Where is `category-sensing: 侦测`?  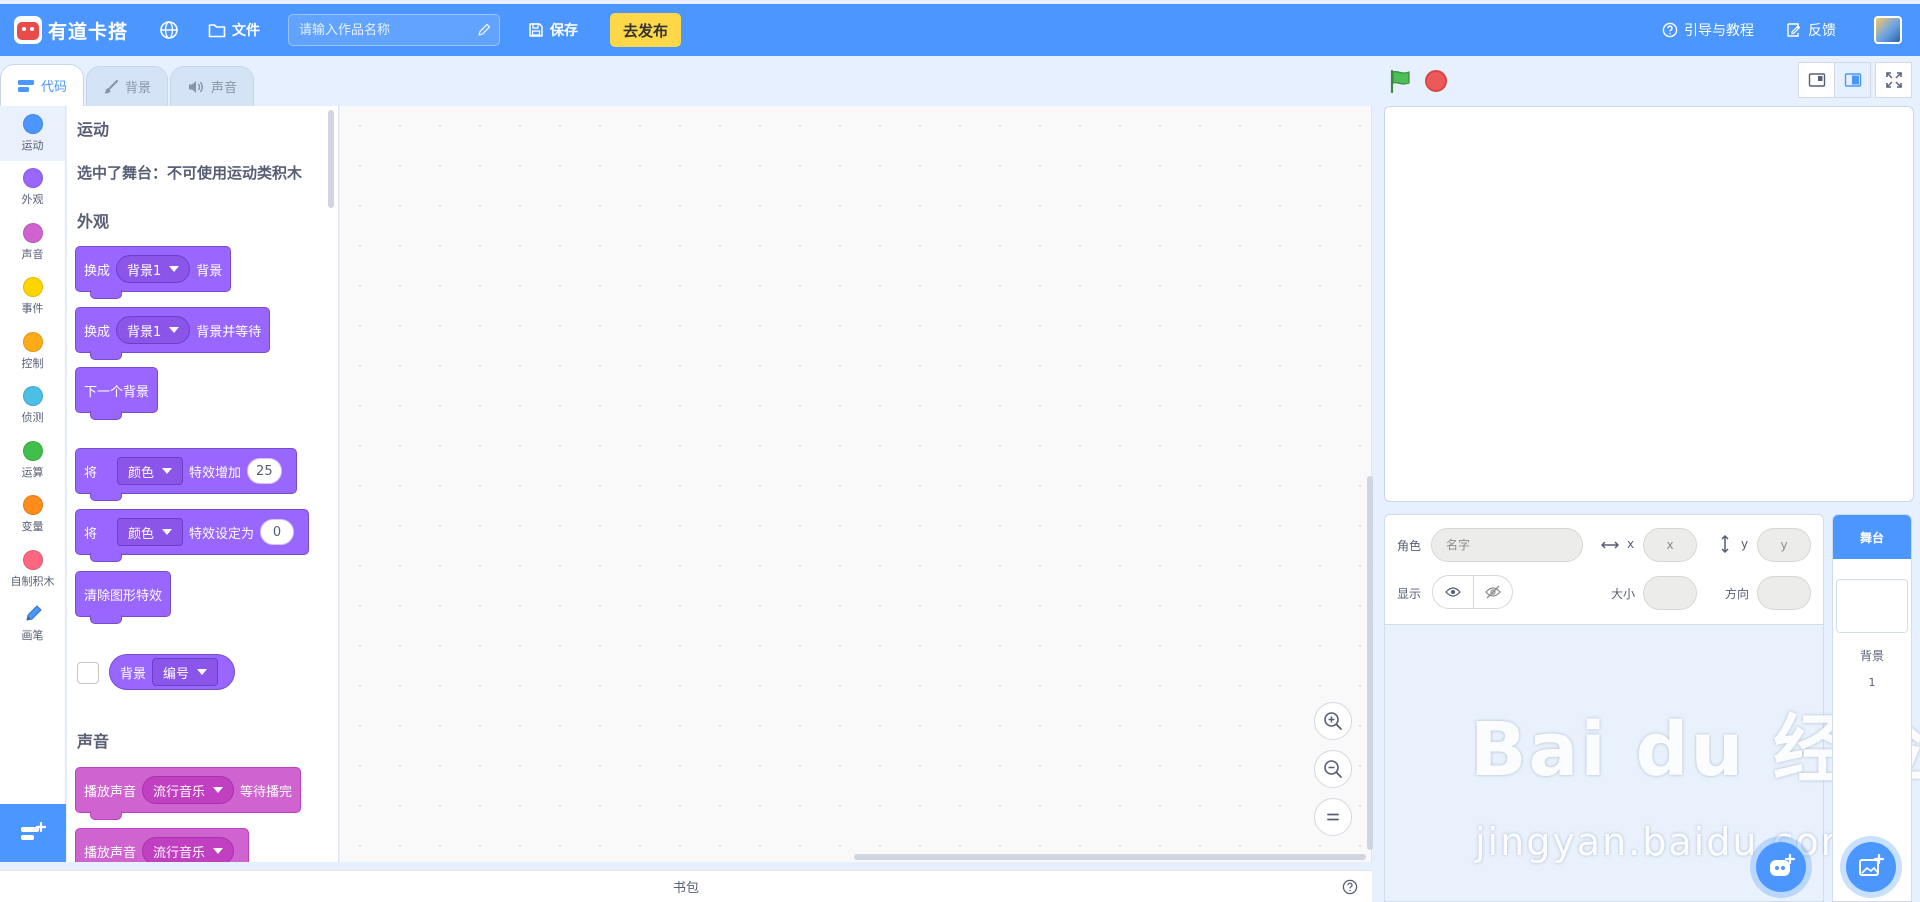
category-sensing: 侦测 is located at coordinates (32, 406).